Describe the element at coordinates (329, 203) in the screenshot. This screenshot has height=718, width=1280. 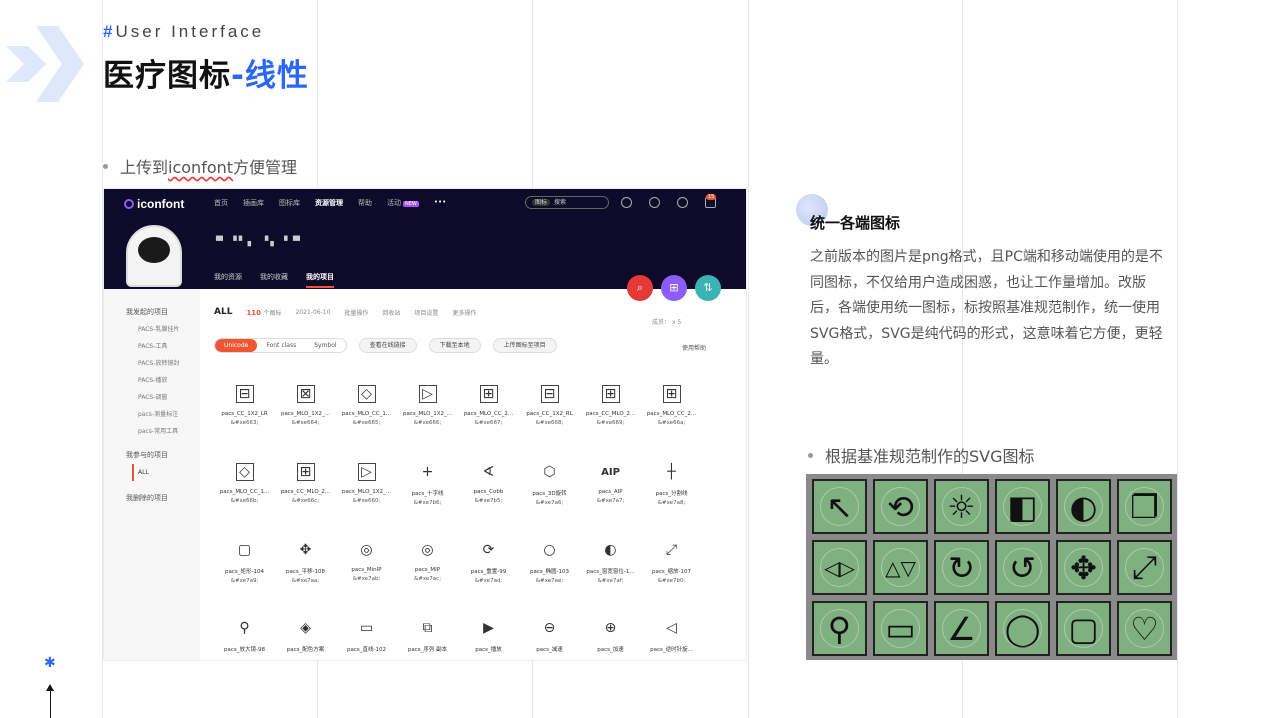
I see `nav-resource-management: 资源管理` at that location.